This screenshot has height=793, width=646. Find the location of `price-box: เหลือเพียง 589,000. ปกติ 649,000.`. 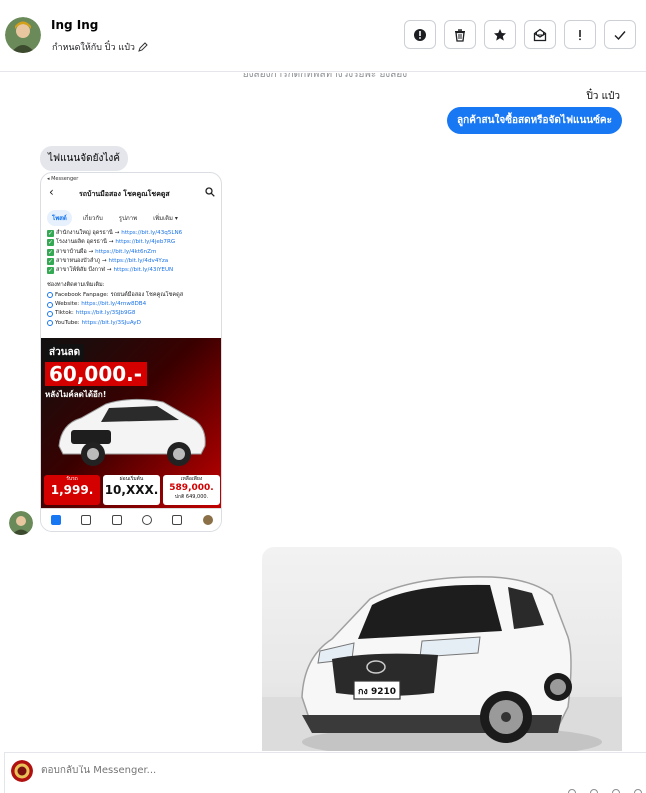

price-box: เหลือเพียง 589,000. ปกติ 649,000. is located at coordinates (191, 490).